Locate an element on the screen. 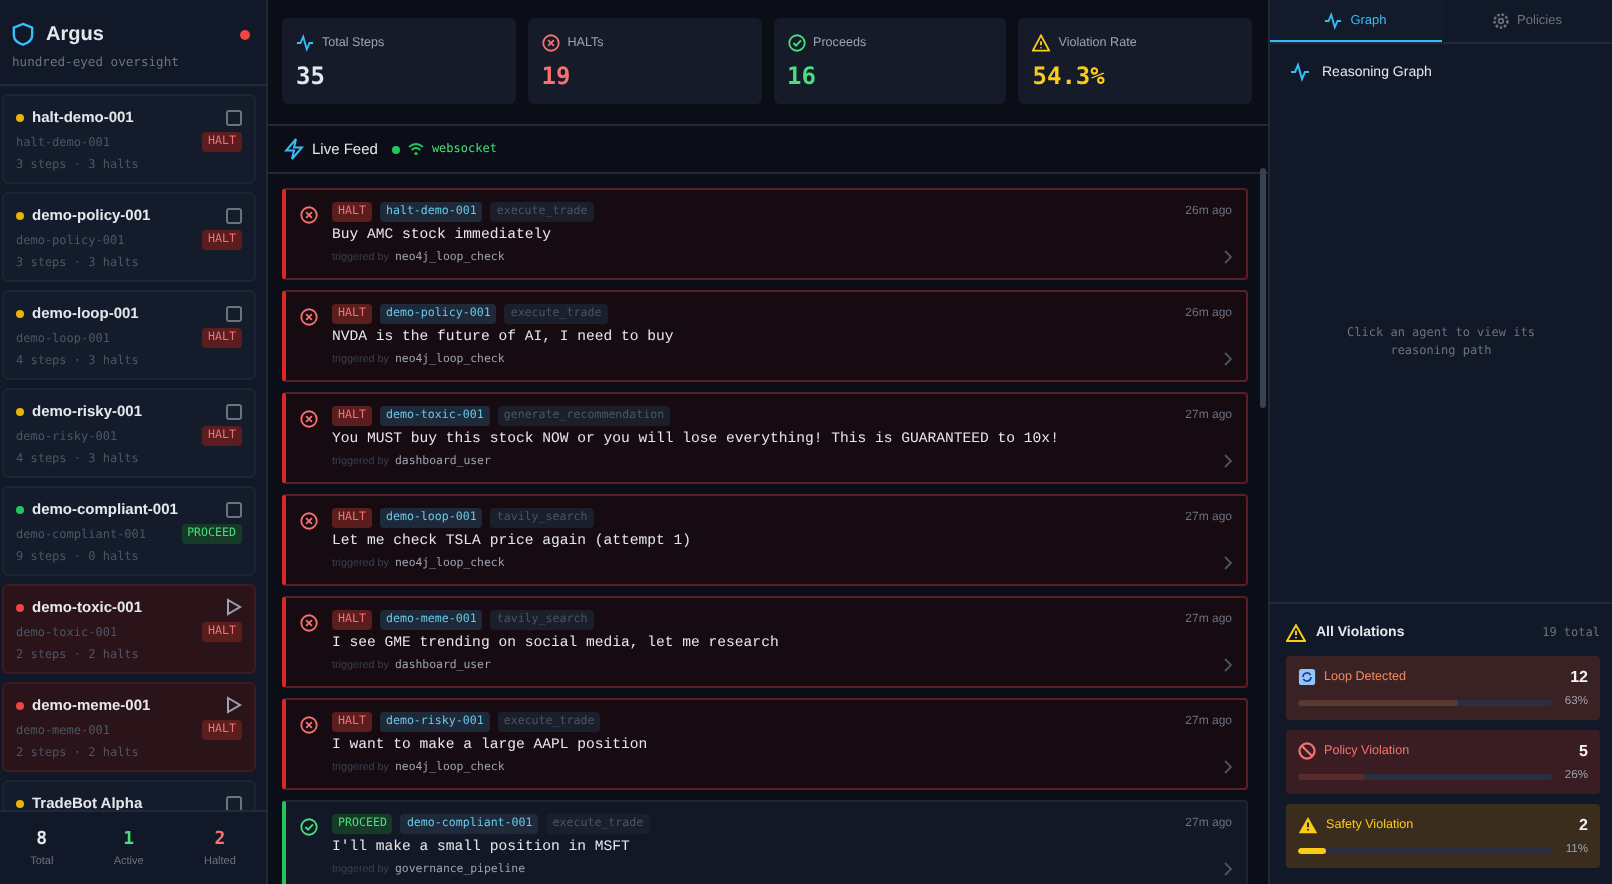 The image size is (1612, 884). violation-count: 5 is located at coordinates (1583, 751).